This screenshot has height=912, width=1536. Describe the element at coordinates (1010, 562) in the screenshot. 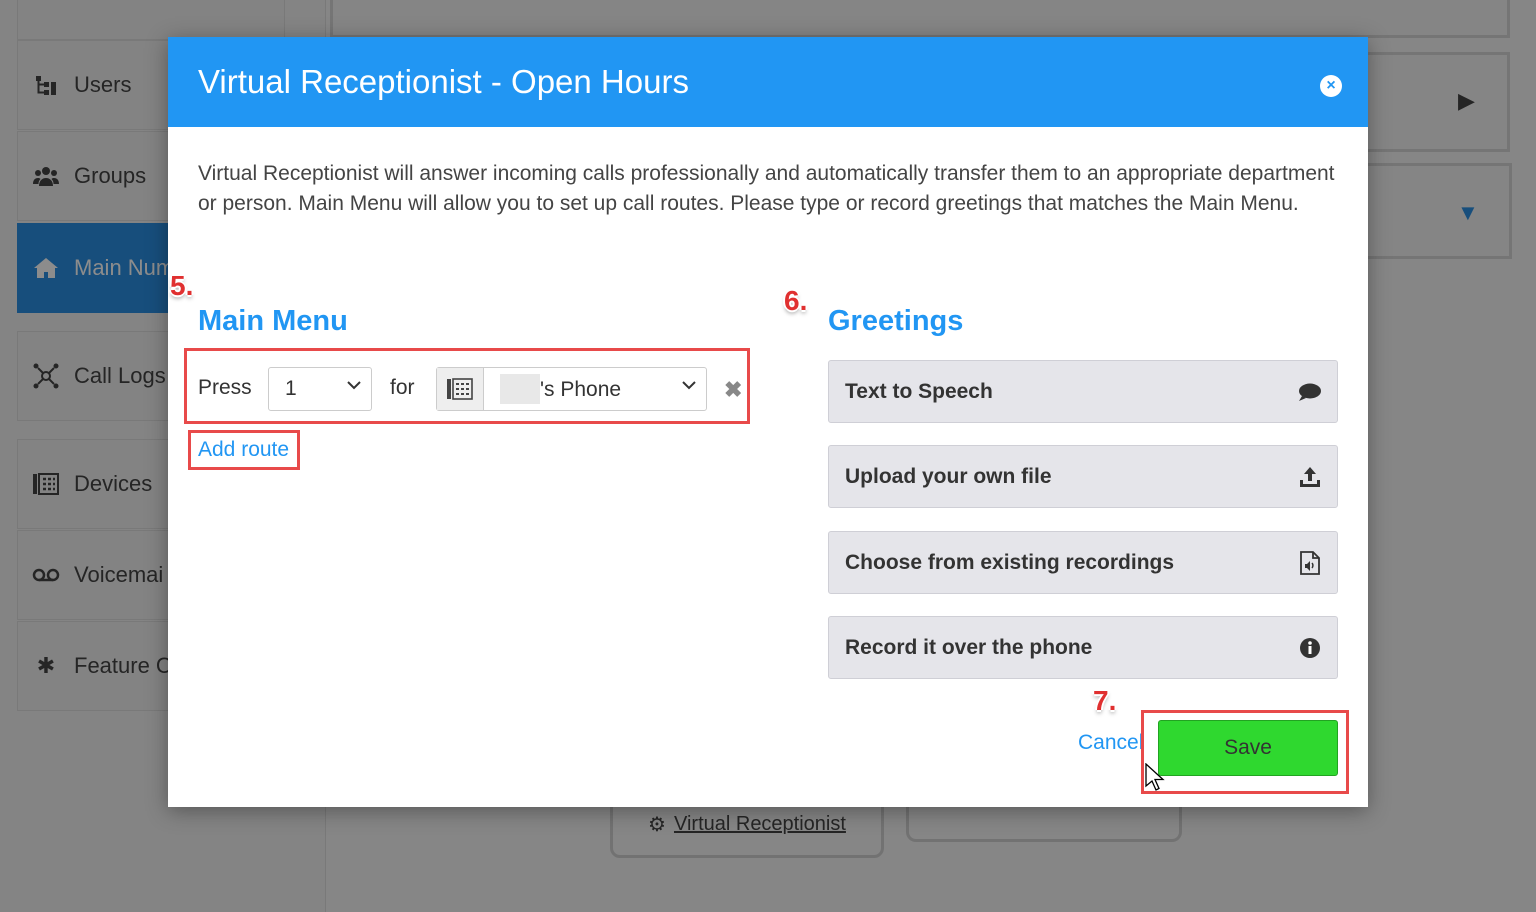

I see `greeting-option-label: Choose from existing recordings` at that location.